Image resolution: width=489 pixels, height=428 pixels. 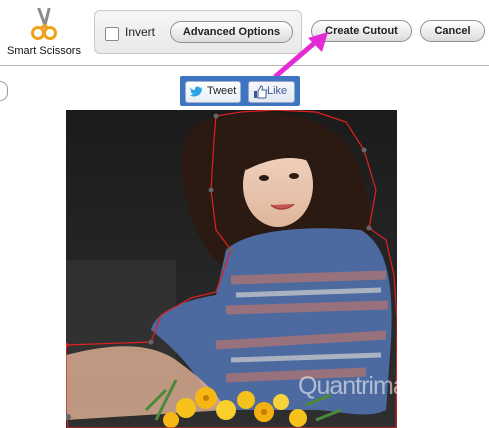 I want to click on social-share-bar: Tweet Like, so click(x=240, y=91).